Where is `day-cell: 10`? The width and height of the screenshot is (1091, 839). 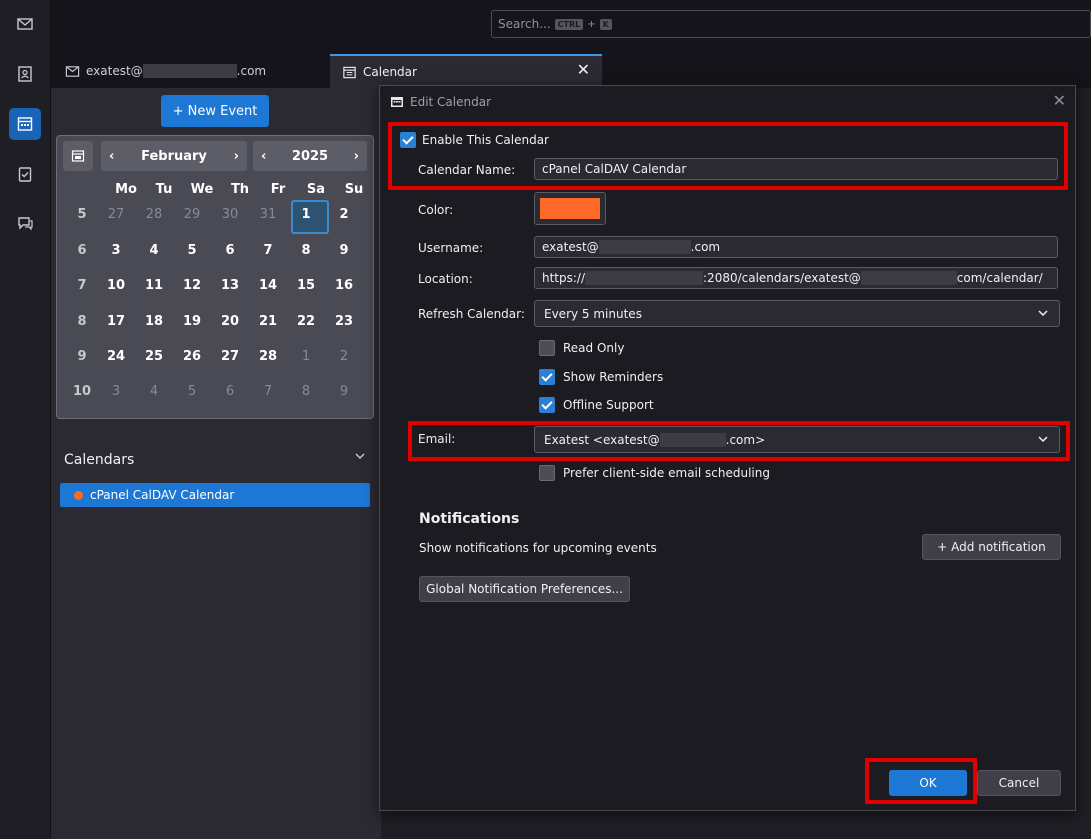 day-cell: 10 is located at coordinates (116, 285).